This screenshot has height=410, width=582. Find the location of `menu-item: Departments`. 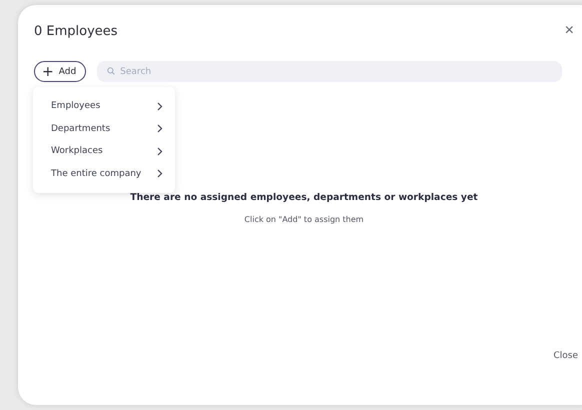

menu-item: Departments is located at coordinates (104, 129).